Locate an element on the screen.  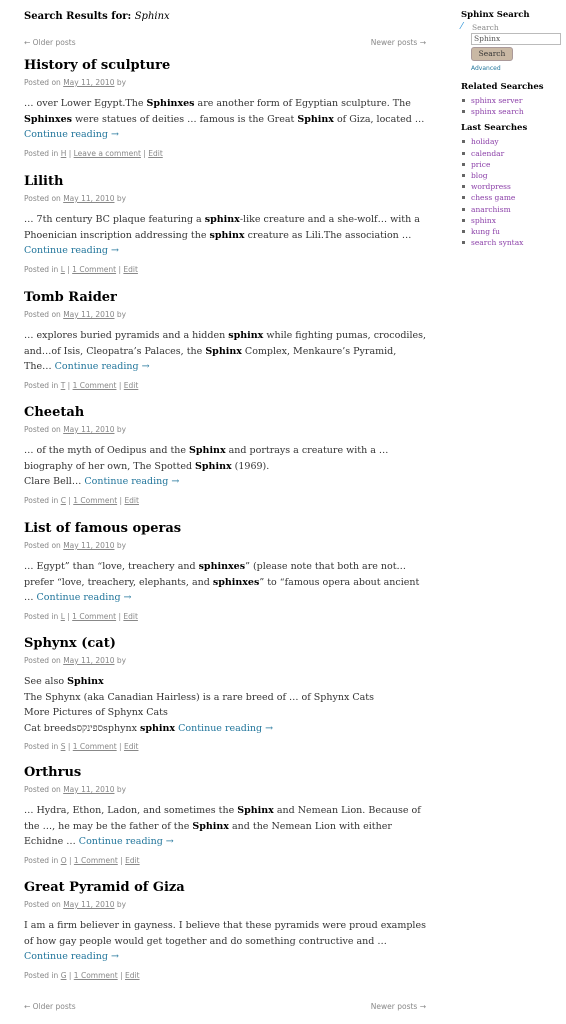
post-title: Orthrus is located at coordinates (52, 772).